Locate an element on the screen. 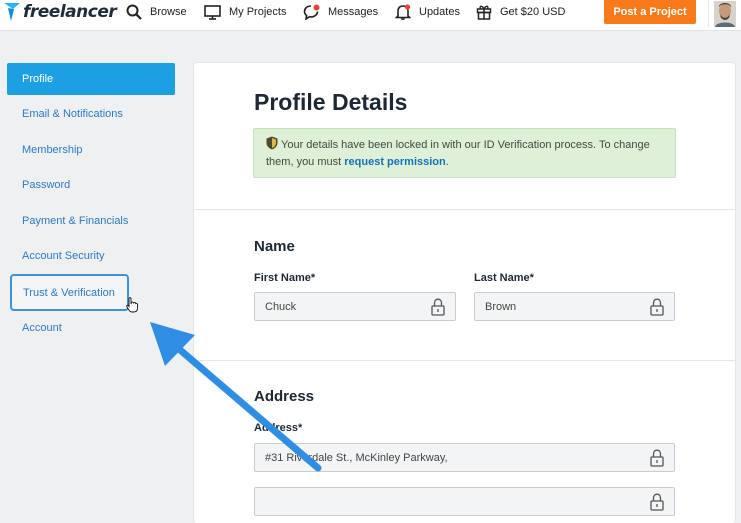  last-name-label: Last Name* is located at coordinates (504, 278).